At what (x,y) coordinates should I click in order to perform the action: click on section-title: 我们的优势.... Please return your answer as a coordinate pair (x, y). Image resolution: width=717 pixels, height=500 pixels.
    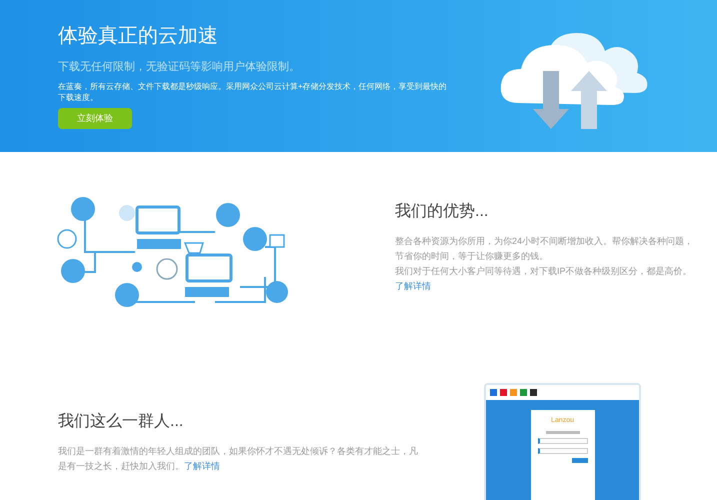
    Looking at the image, I should click on (442, 212).